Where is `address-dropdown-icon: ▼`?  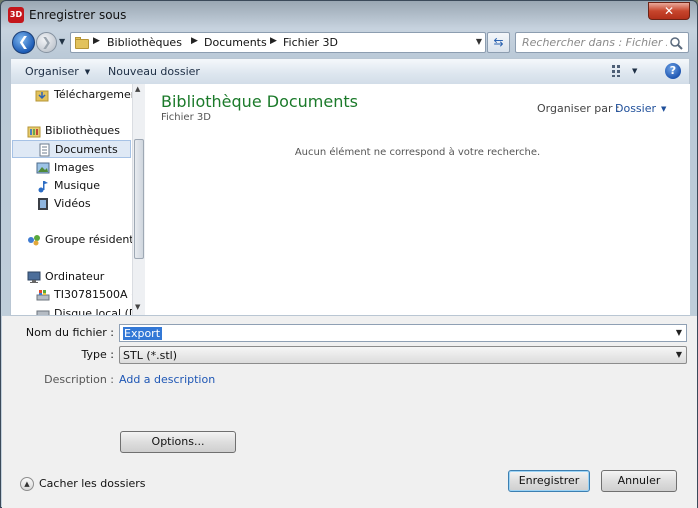 address-dropdown-icon: ▼ is located at coordinates (479, 41).